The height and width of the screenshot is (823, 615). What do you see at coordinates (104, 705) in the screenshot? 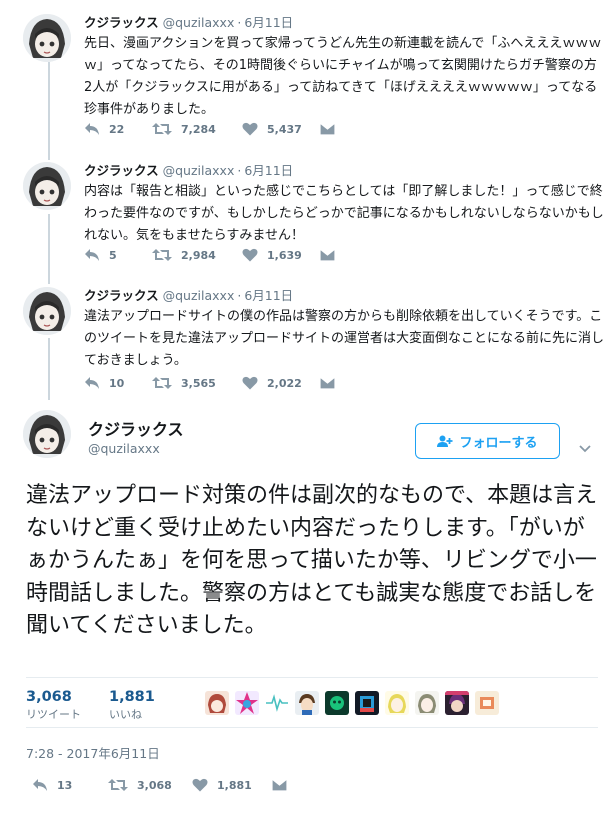
I see `engagement-stats: 3,068 リツイート 1,881 いいね` at bounding box center [104, 705].